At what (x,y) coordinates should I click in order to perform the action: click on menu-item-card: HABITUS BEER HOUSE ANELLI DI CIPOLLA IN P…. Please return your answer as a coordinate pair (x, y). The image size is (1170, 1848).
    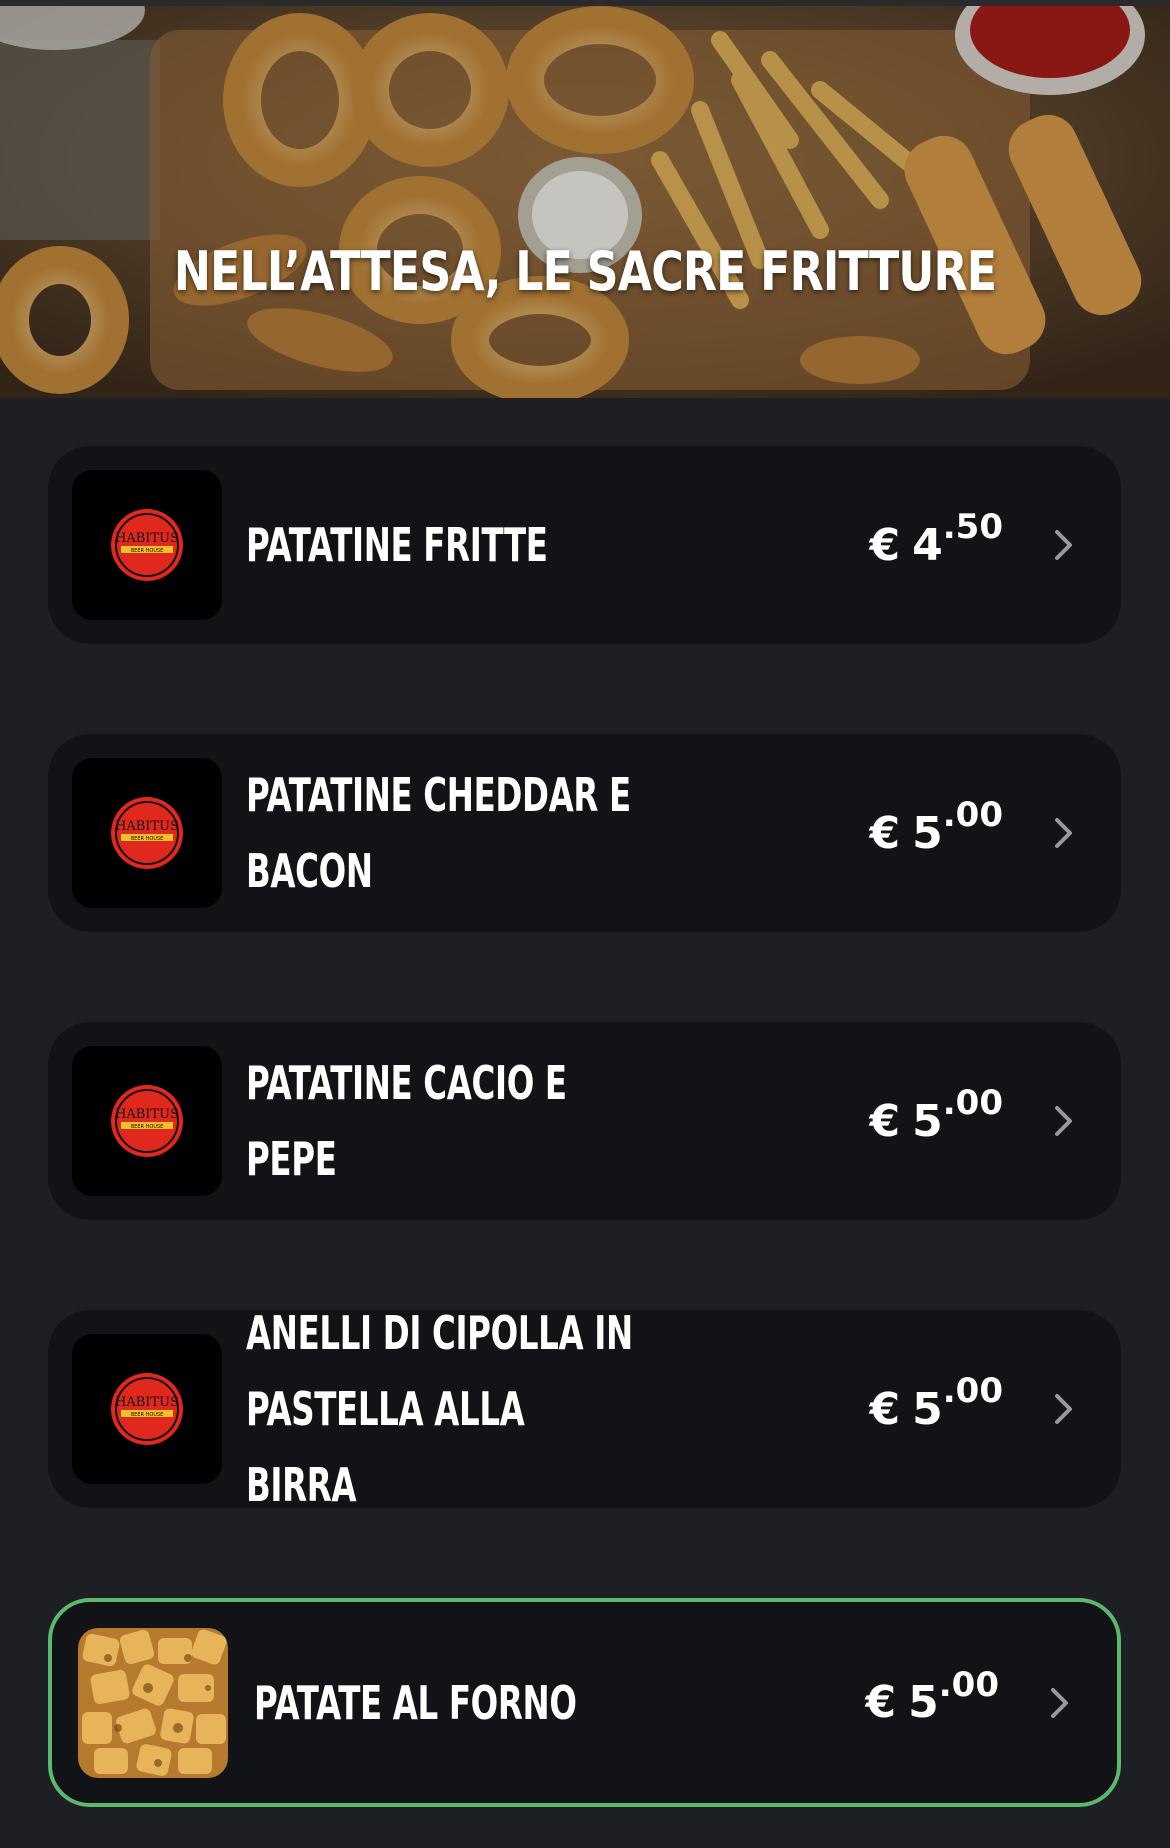
    Looking at the image, I should click on (584, 1409).